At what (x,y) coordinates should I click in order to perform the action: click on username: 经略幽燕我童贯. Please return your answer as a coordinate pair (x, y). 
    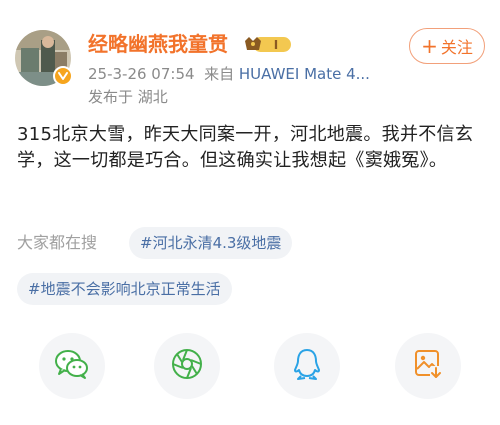
    Looking at the image, I should click on (158, 44).